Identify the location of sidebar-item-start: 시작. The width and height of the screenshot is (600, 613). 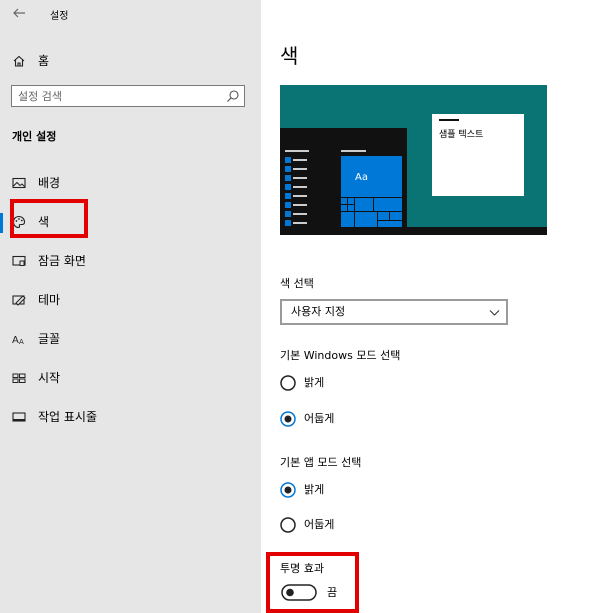
(130, 378).